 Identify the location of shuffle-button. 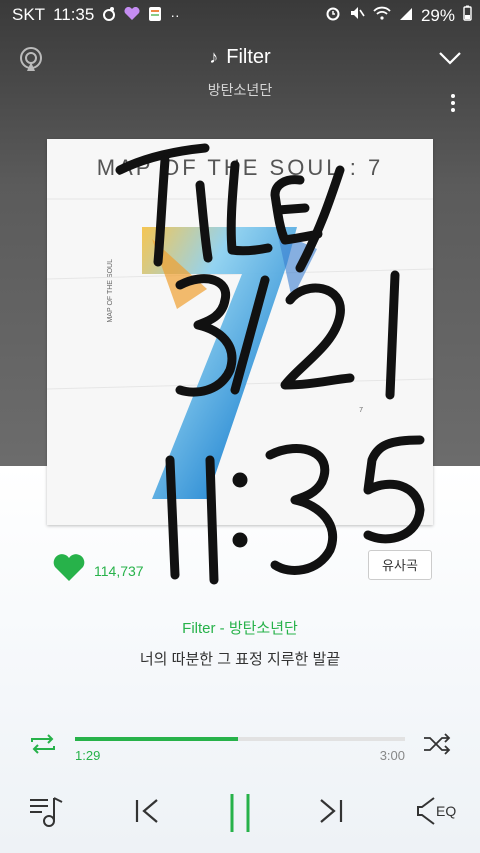
(437, 744).